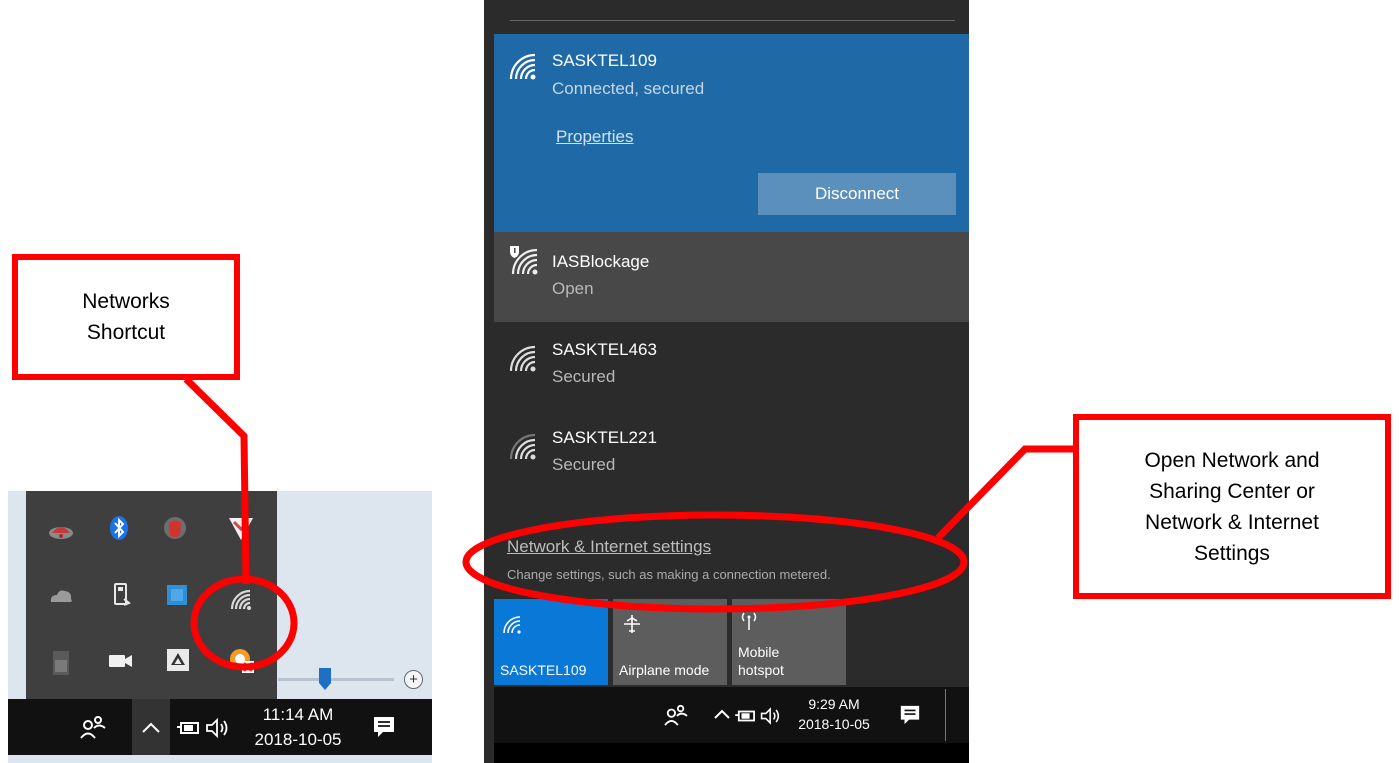 This screenshot has width=1399, height=763. What do you see at coordinates (789, 642) in the screenshot?
I see `mobile-hotspot-quick-action: Mobile hotspot` at bounding box center [789, 642].